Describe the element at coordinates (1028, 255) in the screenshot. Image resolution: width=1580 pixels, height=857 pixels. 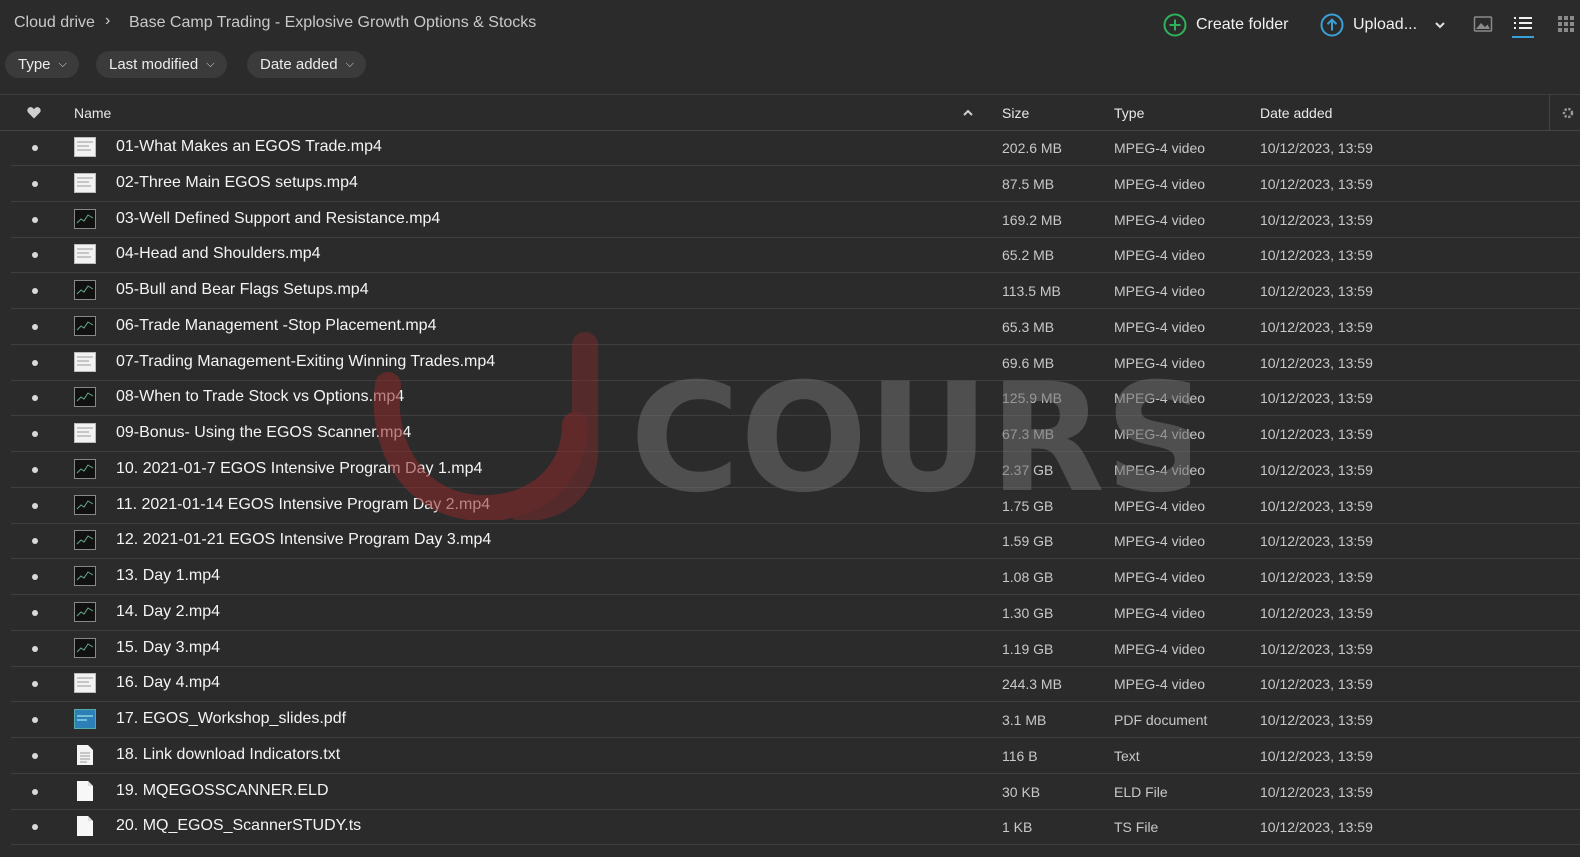
I see `file-size: 65.2 MB` at that location.